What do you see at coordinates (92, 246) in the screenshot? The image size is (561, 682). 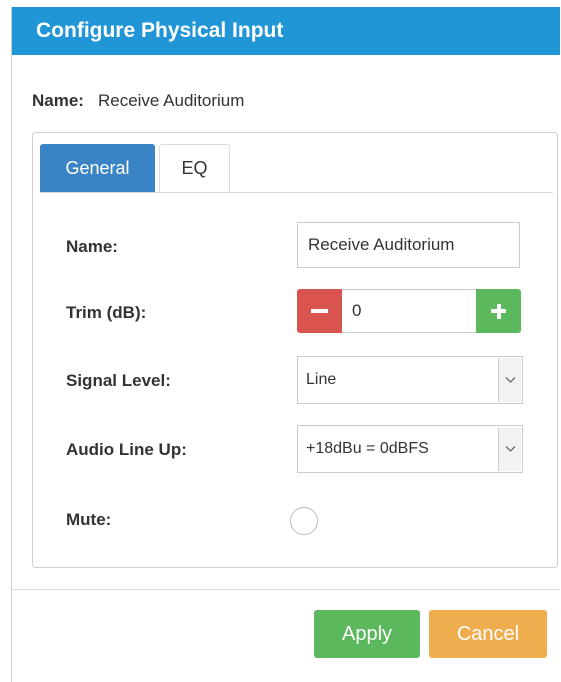 I see `name-field-label: Name:` at bounding box center [92, 246].